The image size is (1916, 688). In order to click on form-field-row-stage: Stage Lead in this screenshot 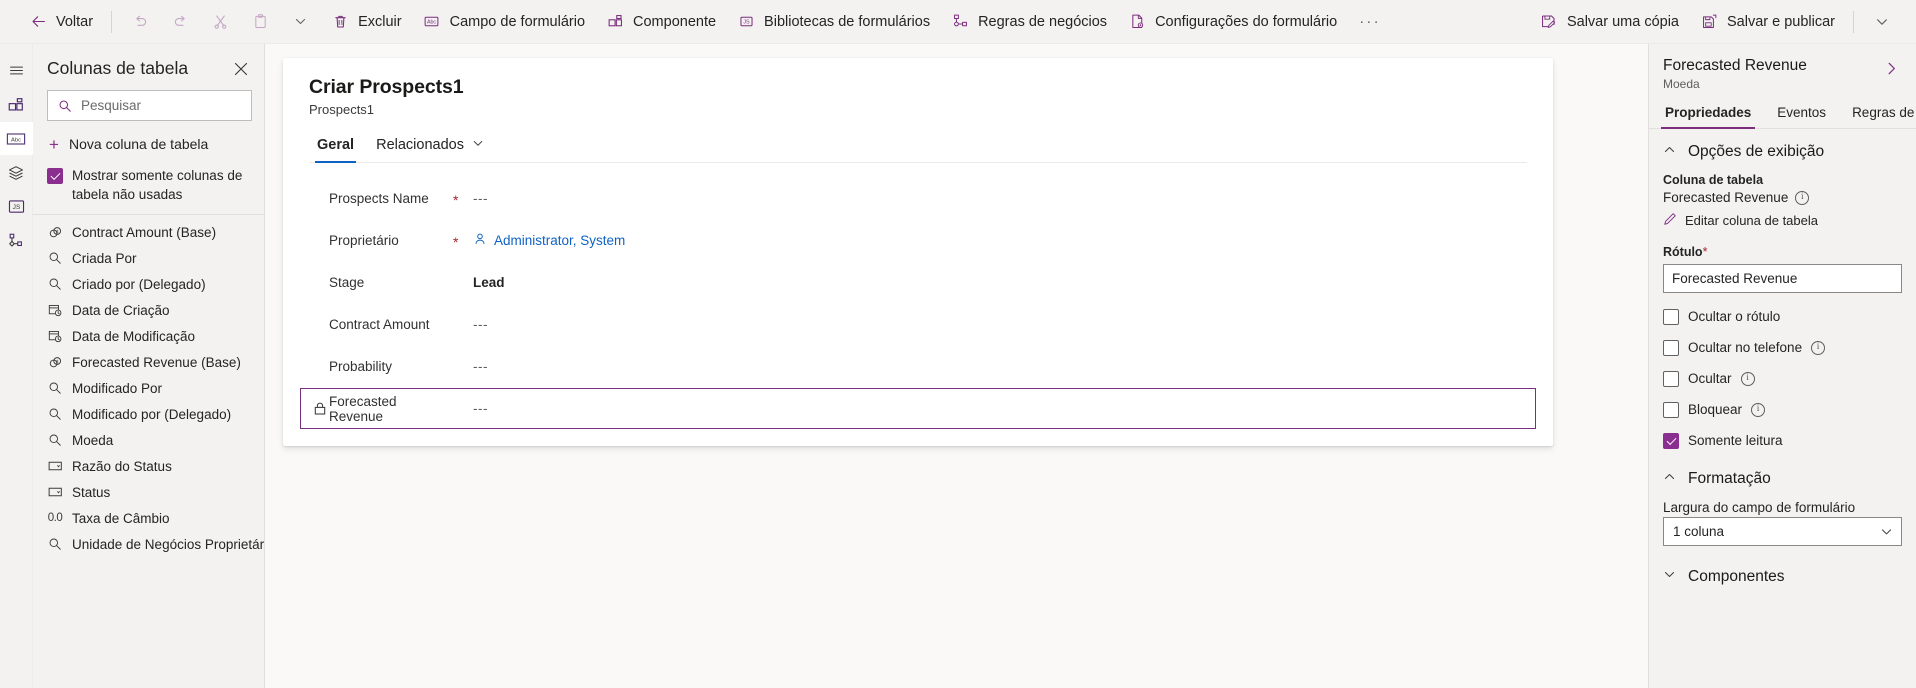, I will do `click(918, 282)`.